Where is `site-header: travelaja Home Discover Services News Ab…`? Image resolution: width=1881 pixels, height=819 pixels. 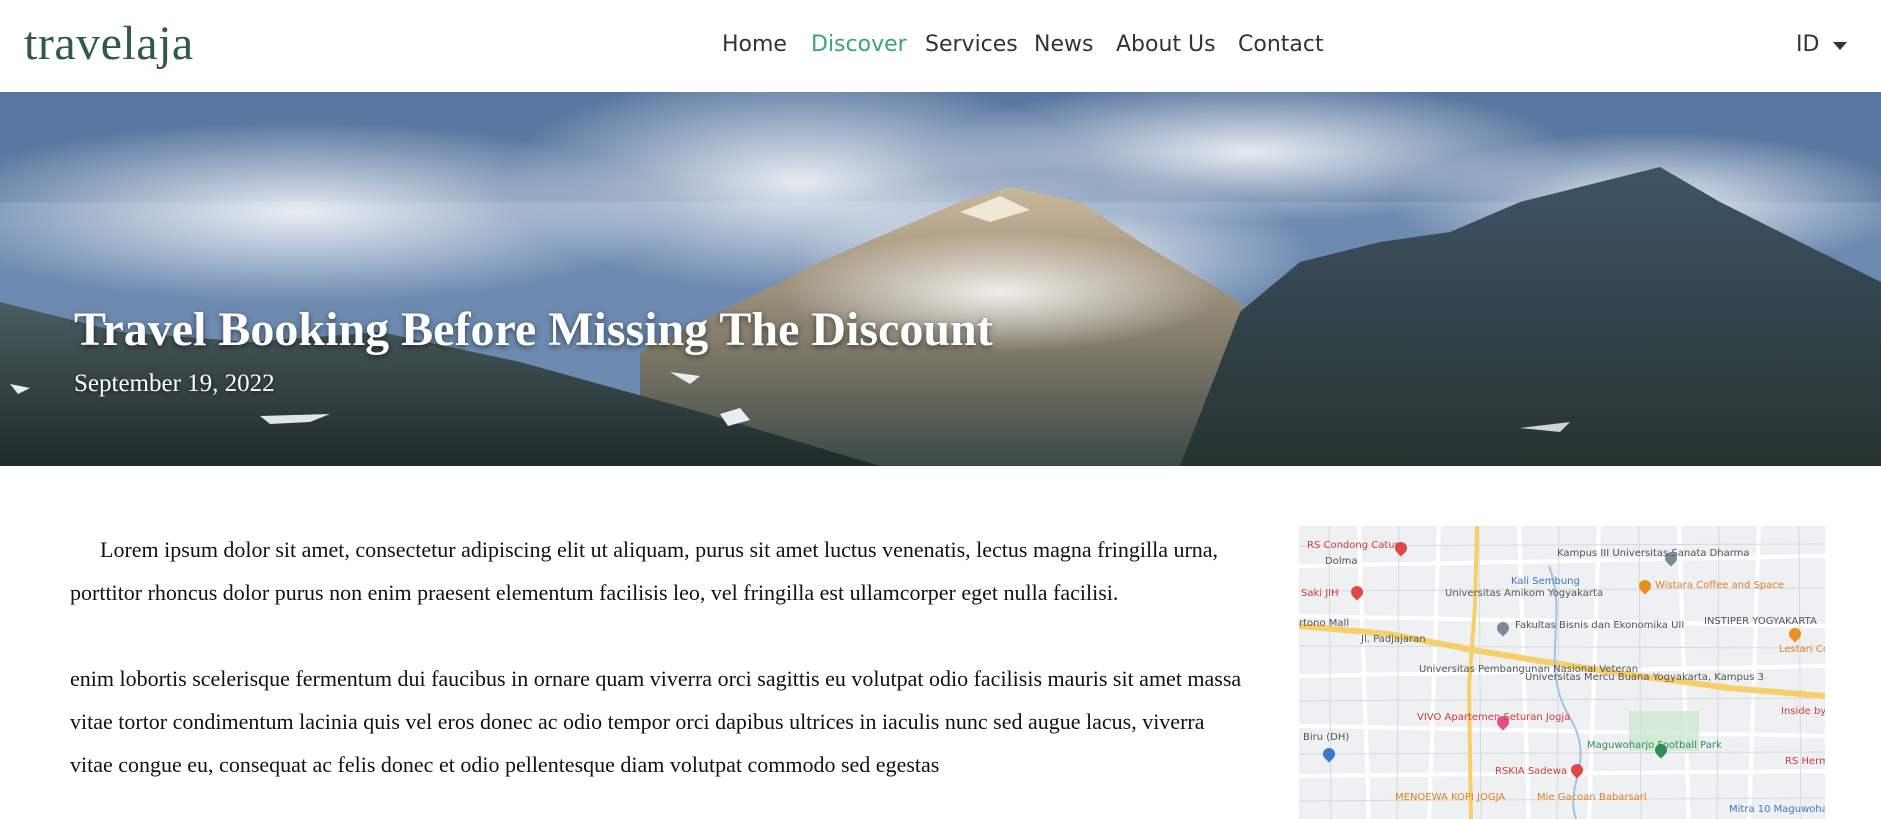 site-header: travelaja Home Discover Services News Ab… is located at coordinates (940, 46).